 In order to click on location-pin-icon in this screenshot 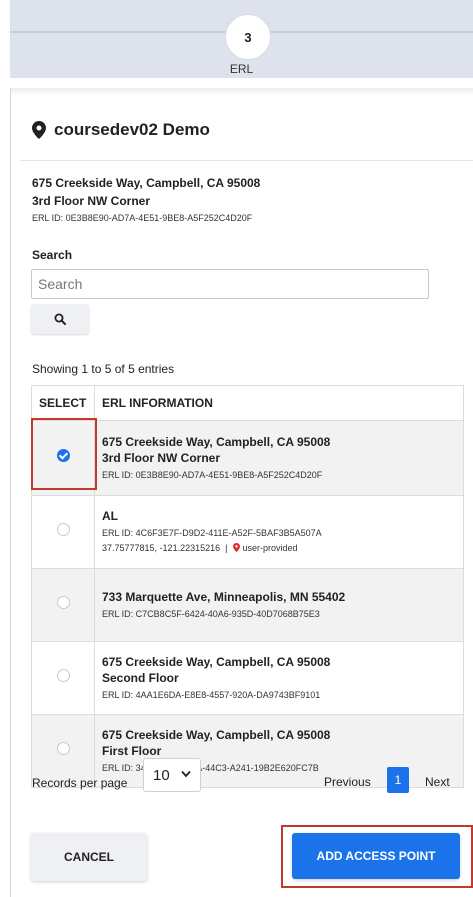, I will do `click(39, 130)`.